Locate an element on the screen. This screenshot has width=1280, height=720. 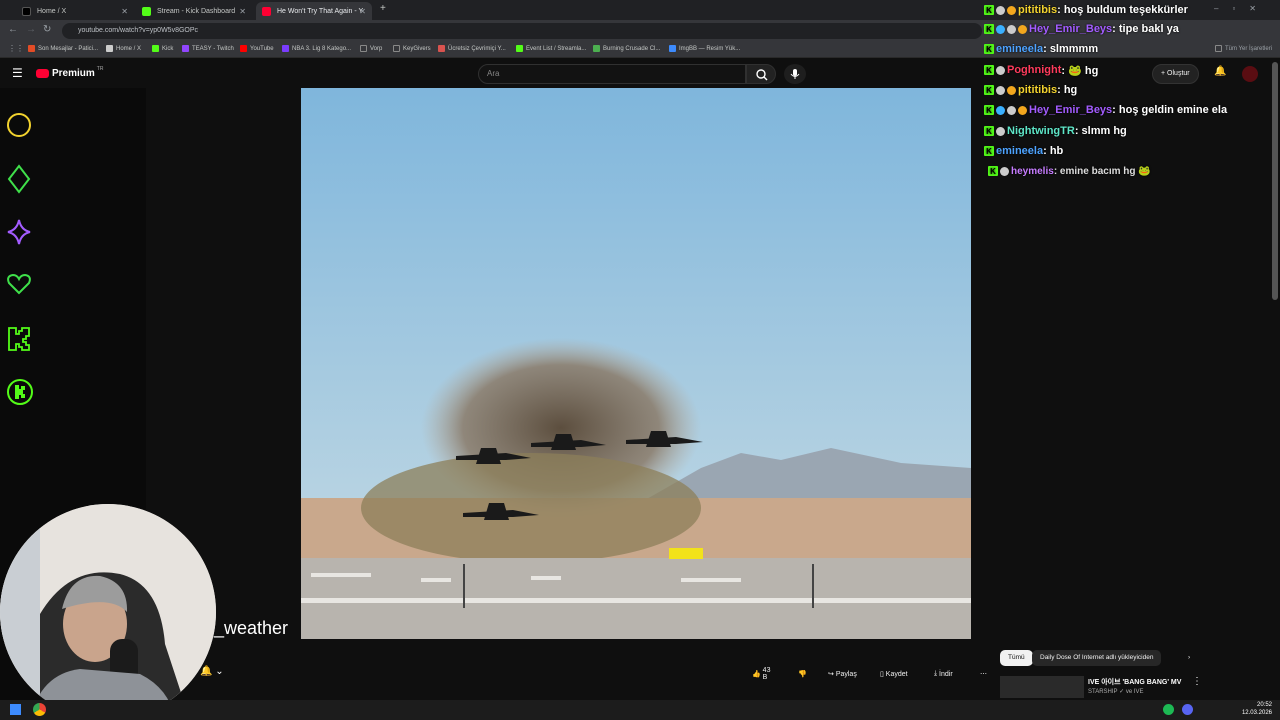
webcam-overlay is located at coordinates (108, 612).